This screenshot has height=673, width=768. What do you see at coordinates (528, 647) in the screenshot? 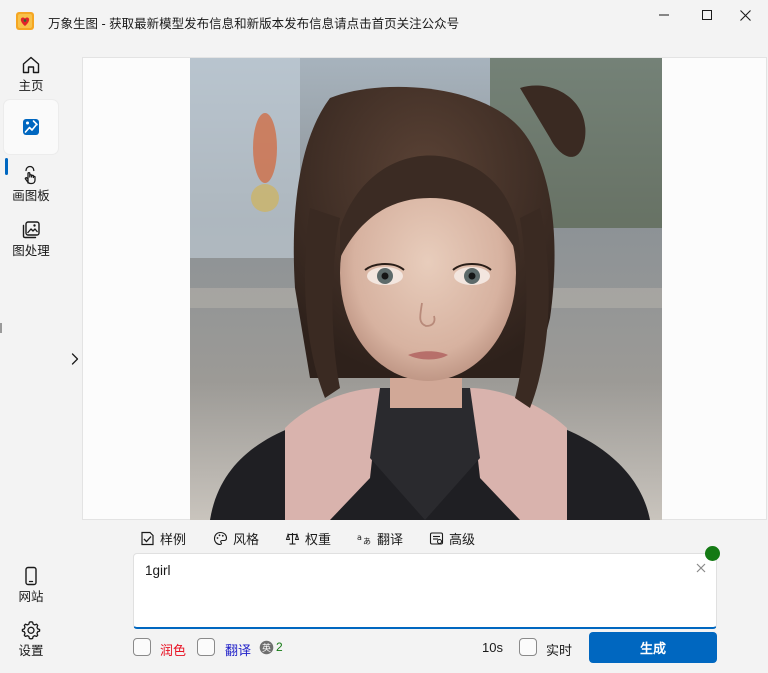
I see `realtime-checkbox` at bounding box center [528, 647].